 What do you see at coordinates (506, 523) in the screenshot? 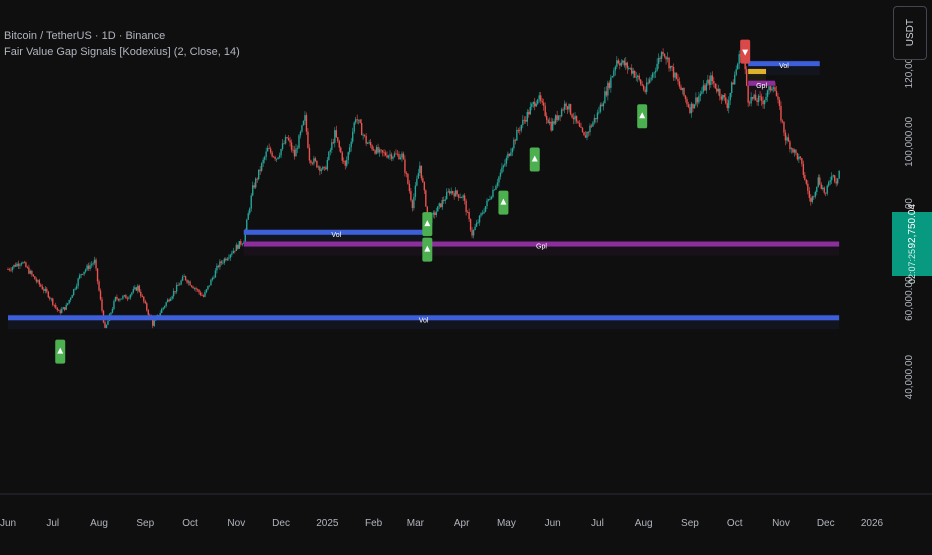
I see `x-axis-tick-label: May` at bounding box center [506, 523].